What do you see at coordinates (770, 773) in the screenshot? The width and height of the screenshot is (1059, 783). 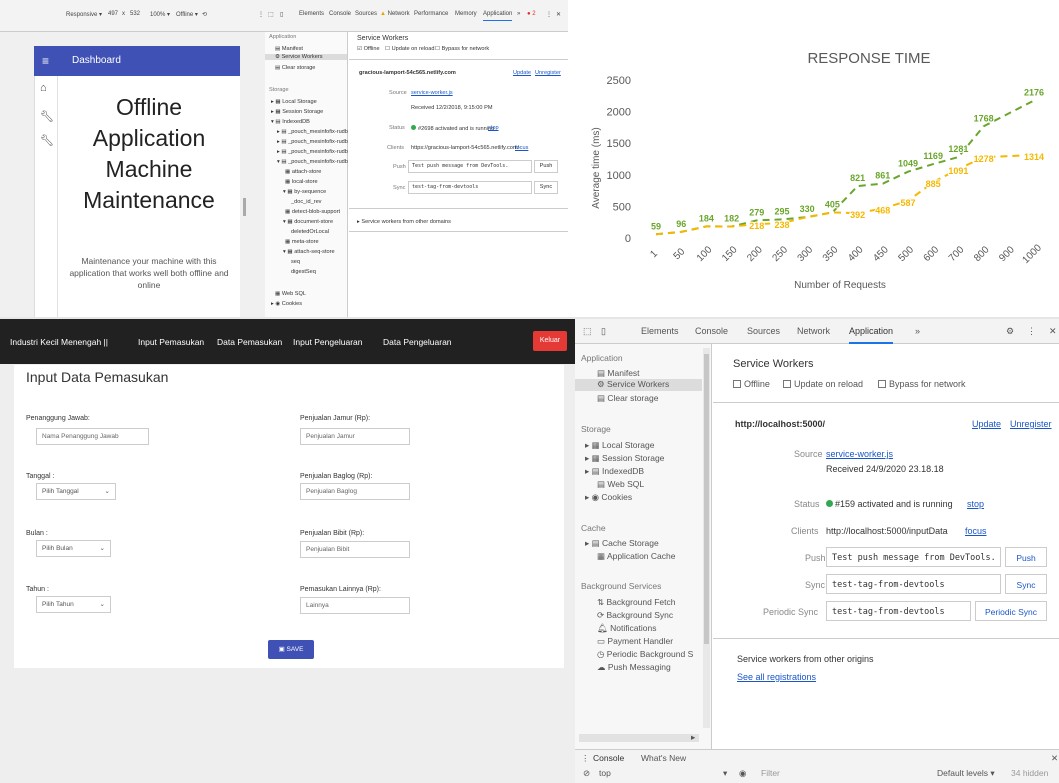 I see `filter-input: Filter` at bounding box center [770, 773].